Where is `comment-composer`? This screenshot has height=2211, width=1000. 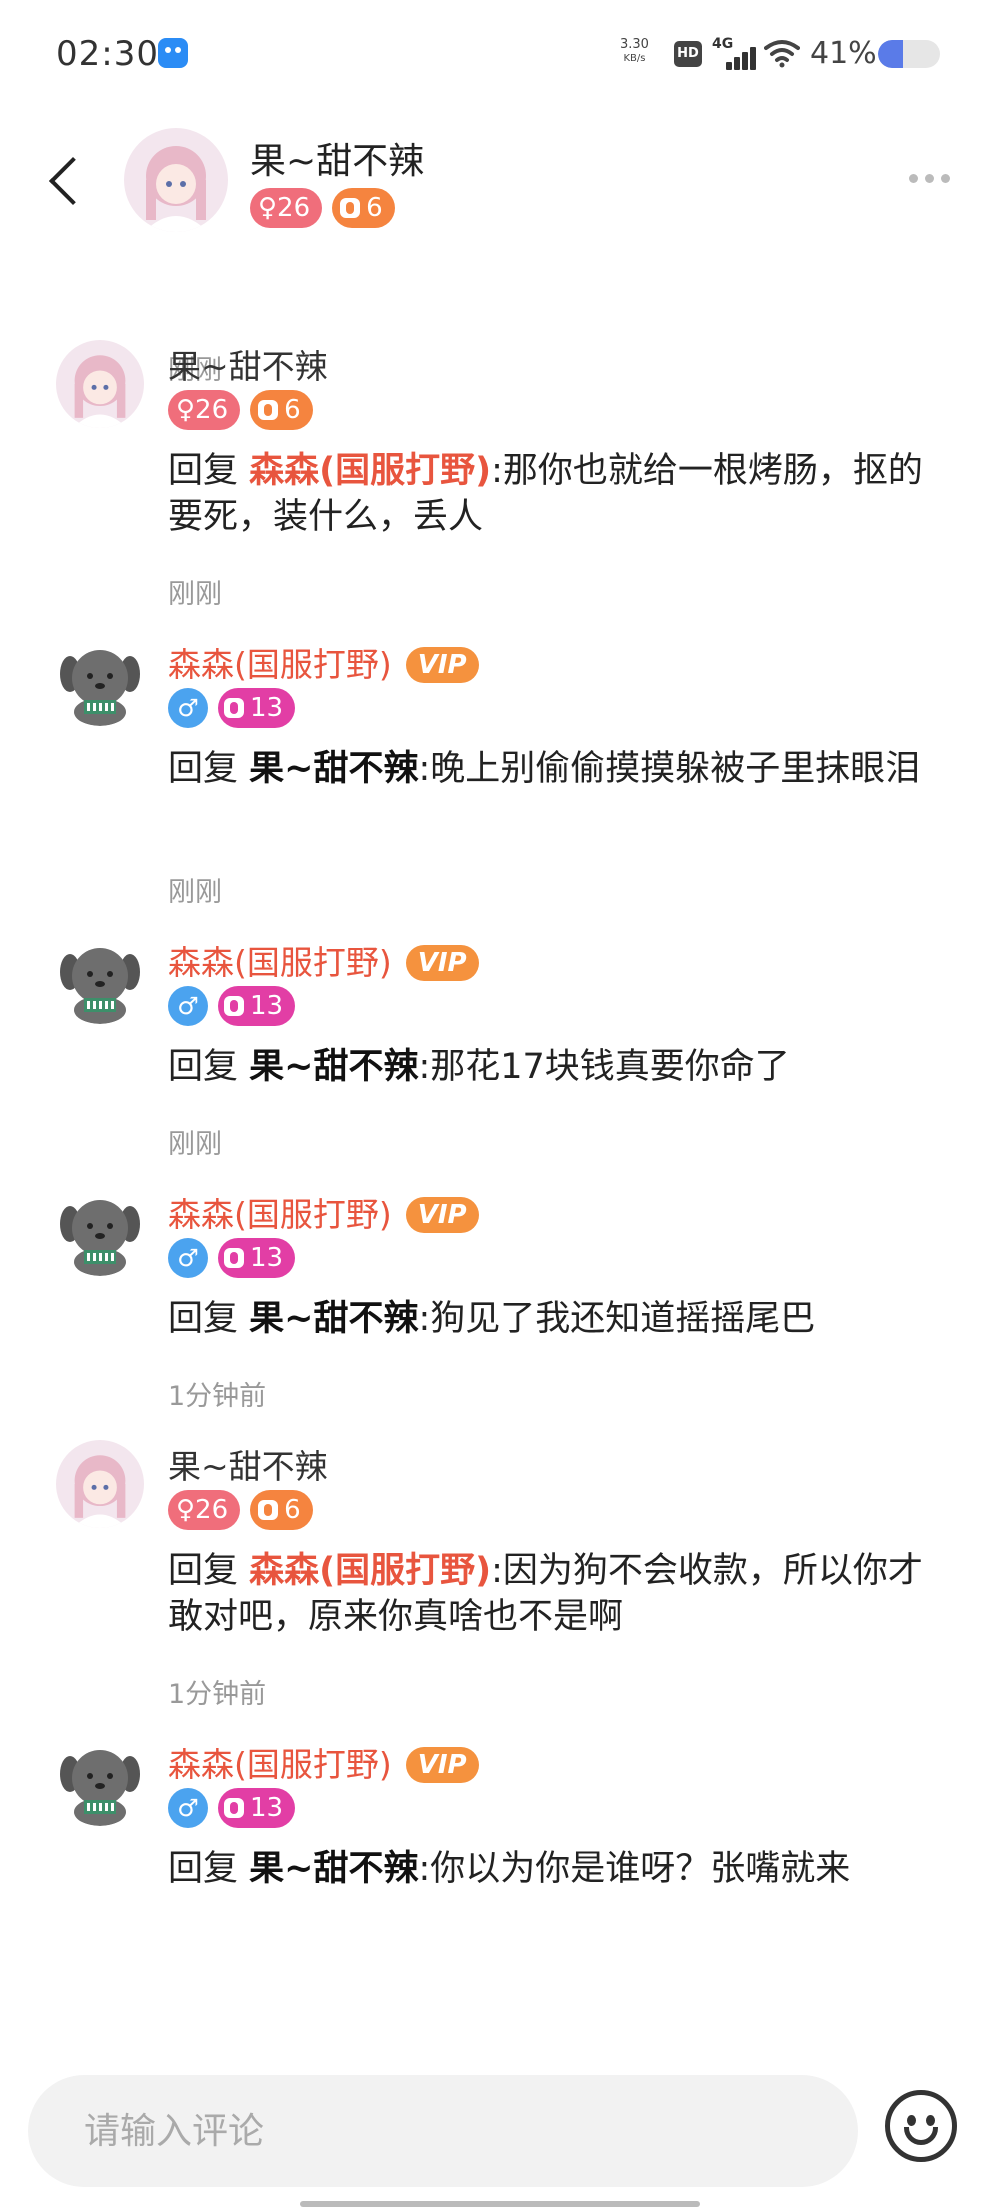
comment-composer is located at coordinates (500, 2140).